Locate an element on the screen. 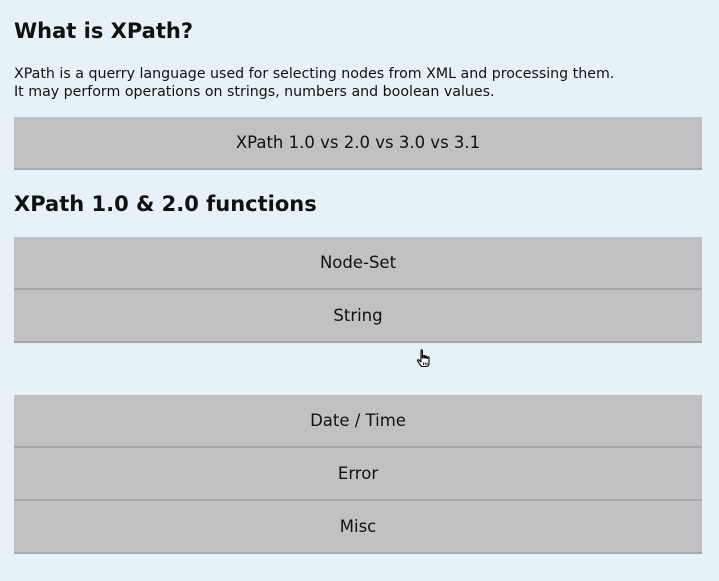  error-button: Error is located at coordinates (358, 474).